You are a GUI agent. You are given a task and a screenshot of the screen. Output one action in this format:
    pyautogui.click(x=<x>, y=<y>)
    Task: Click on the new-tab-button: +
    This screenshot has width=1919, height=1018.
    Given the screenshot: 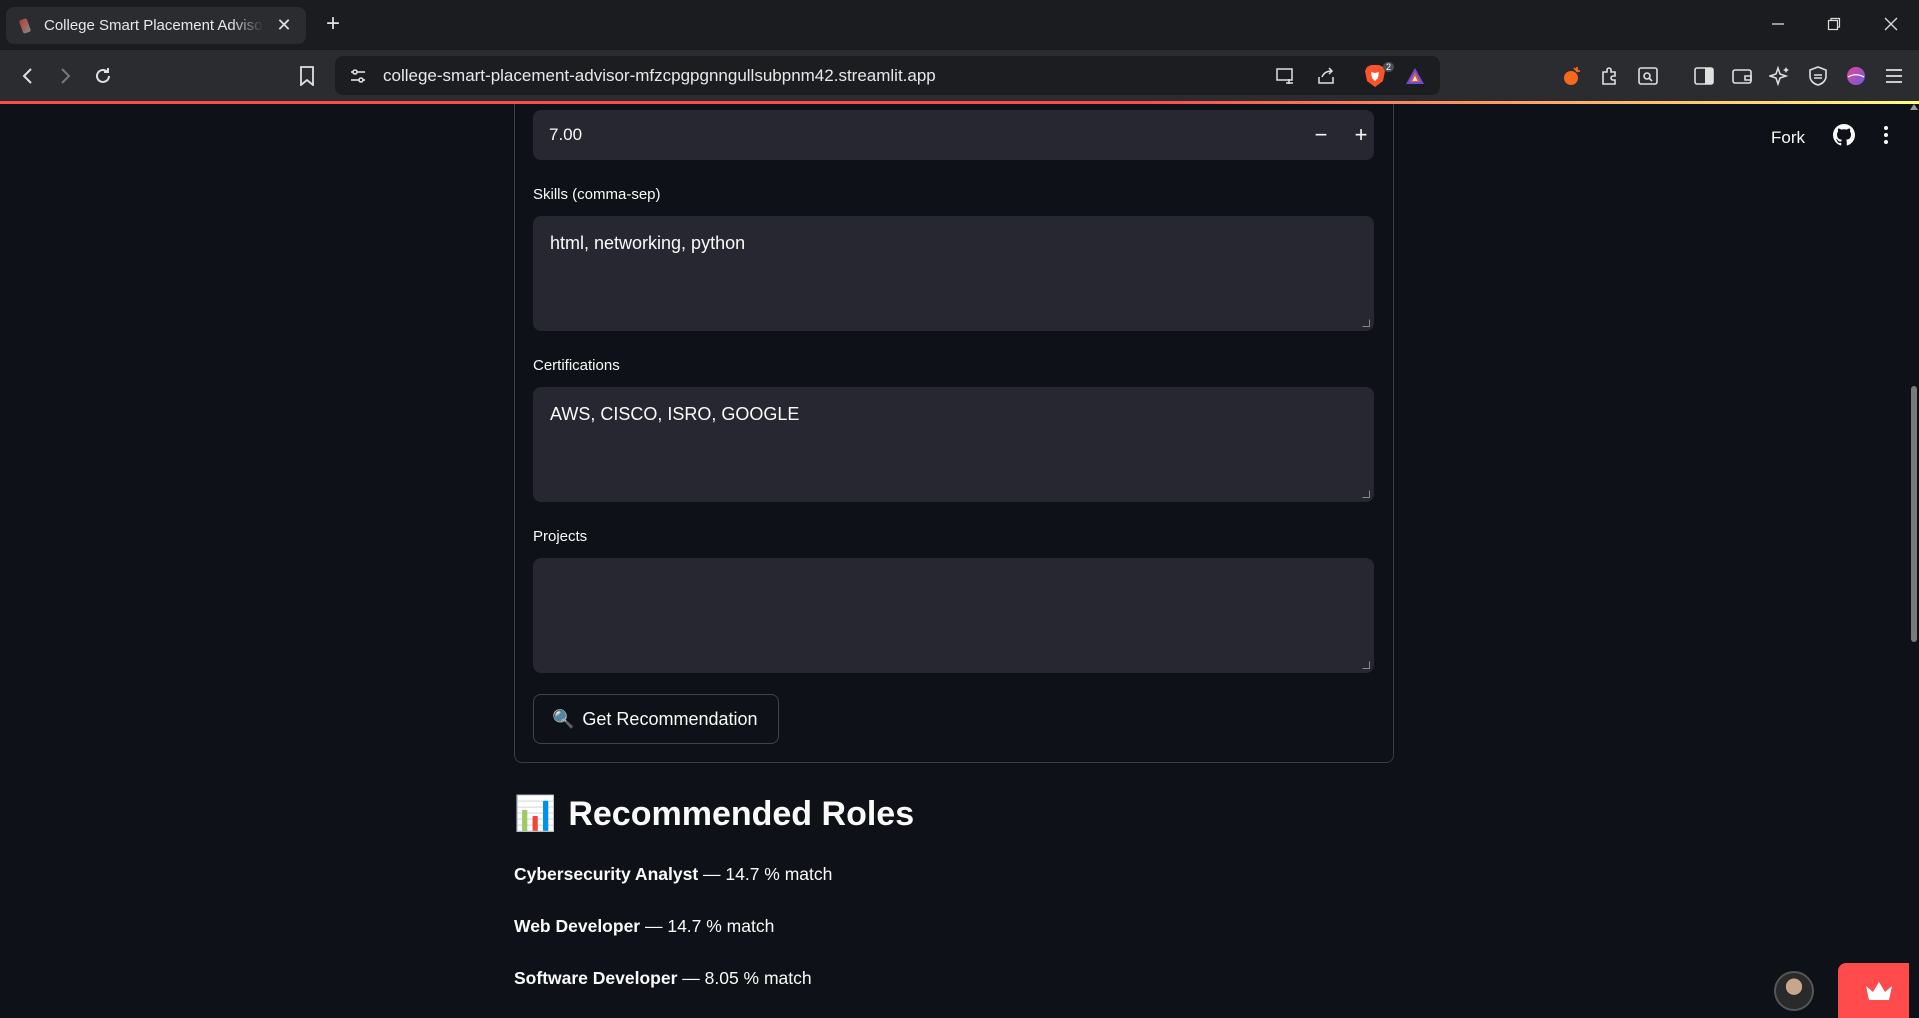 What is the action you would take?
    pyautogui.click(x=333, y=25)
    